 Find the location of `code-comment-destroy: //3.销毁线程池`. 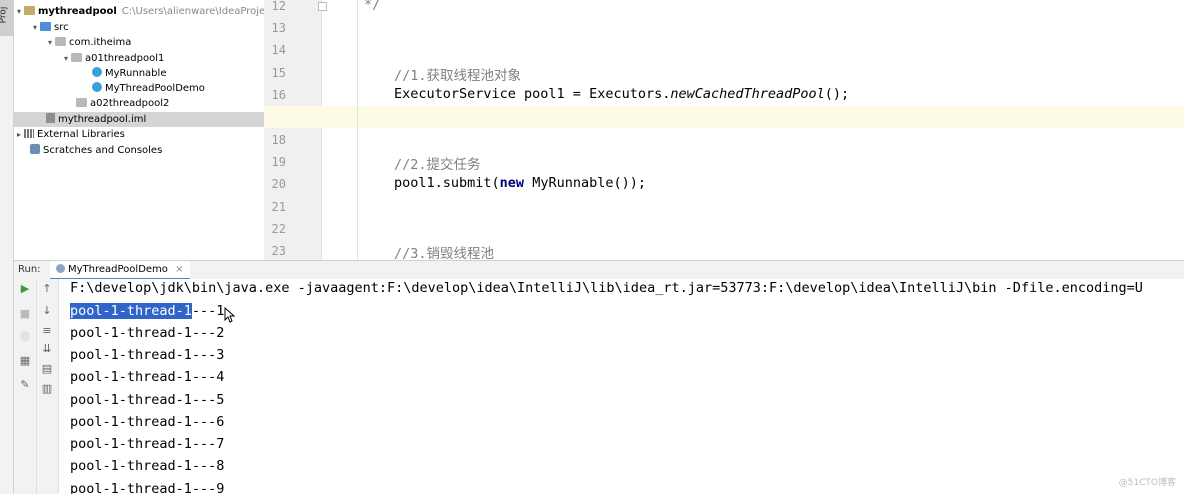

code-comment-destroy: //3.销毁线程池 is located at coordinates (444, 254).